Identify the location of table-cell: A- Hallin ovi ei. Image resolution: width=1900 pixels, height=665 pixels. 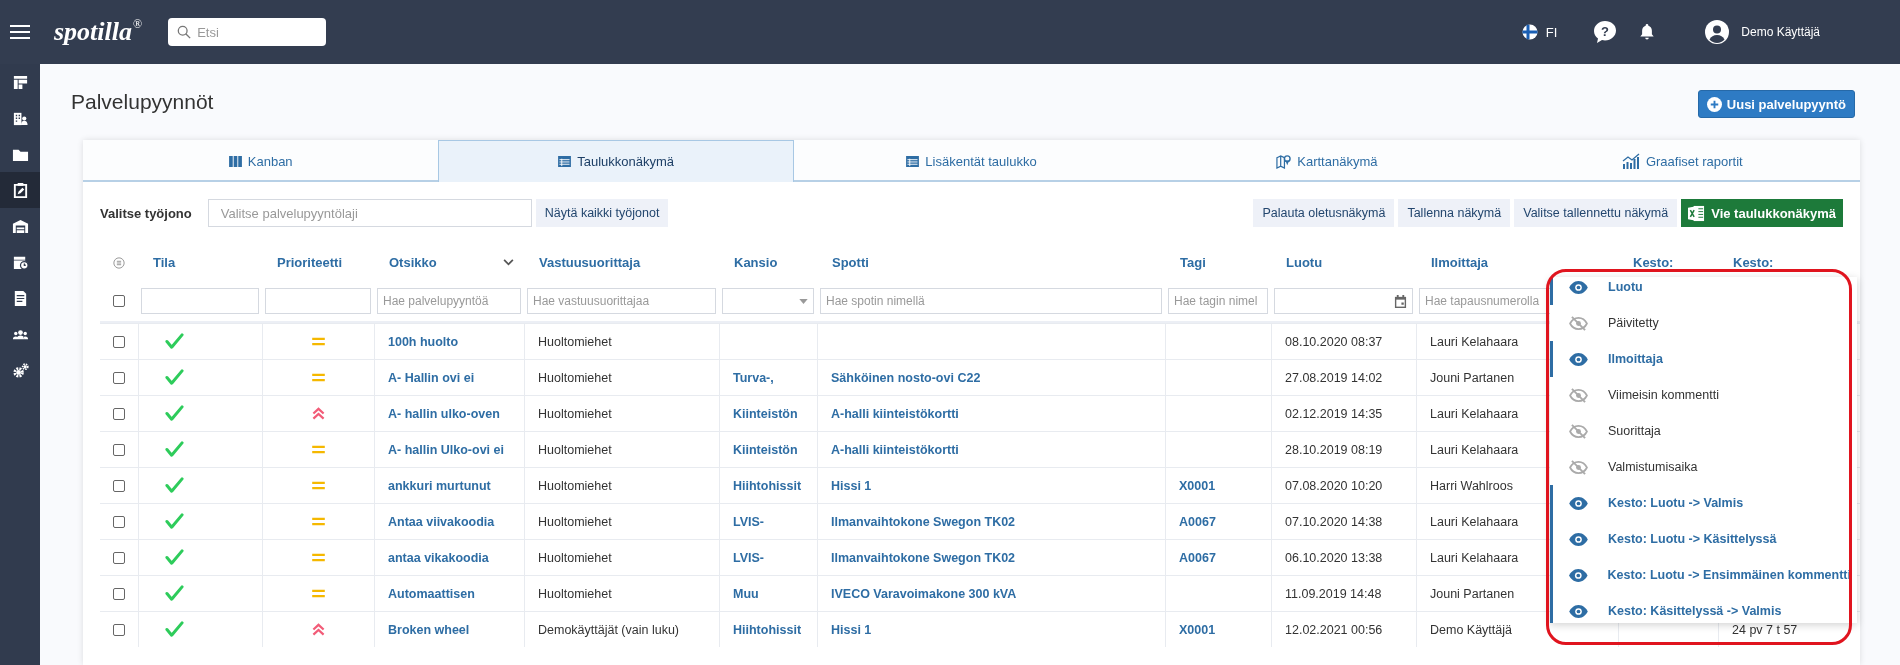
(449, 377).